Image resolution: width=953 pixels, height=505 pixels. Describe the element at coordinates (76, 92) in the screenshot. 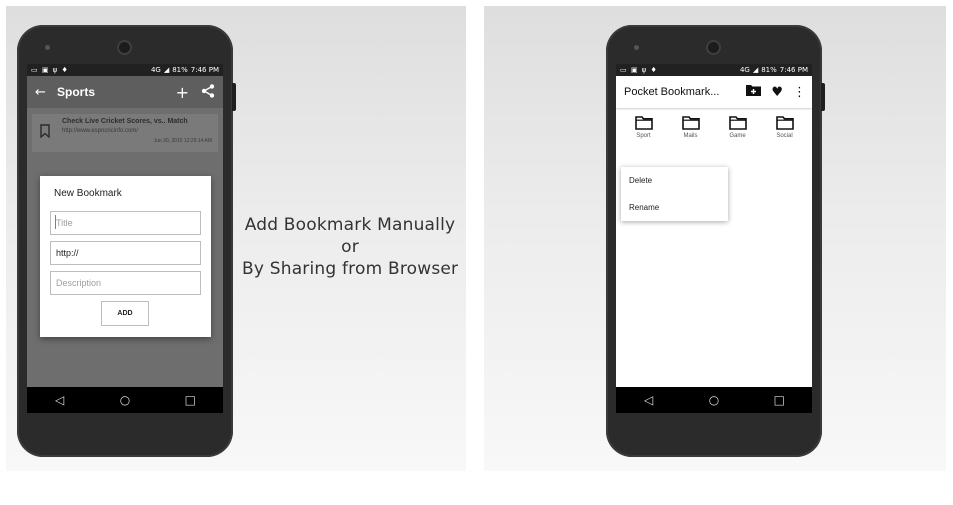

I see `page-title: Sports` at that location.